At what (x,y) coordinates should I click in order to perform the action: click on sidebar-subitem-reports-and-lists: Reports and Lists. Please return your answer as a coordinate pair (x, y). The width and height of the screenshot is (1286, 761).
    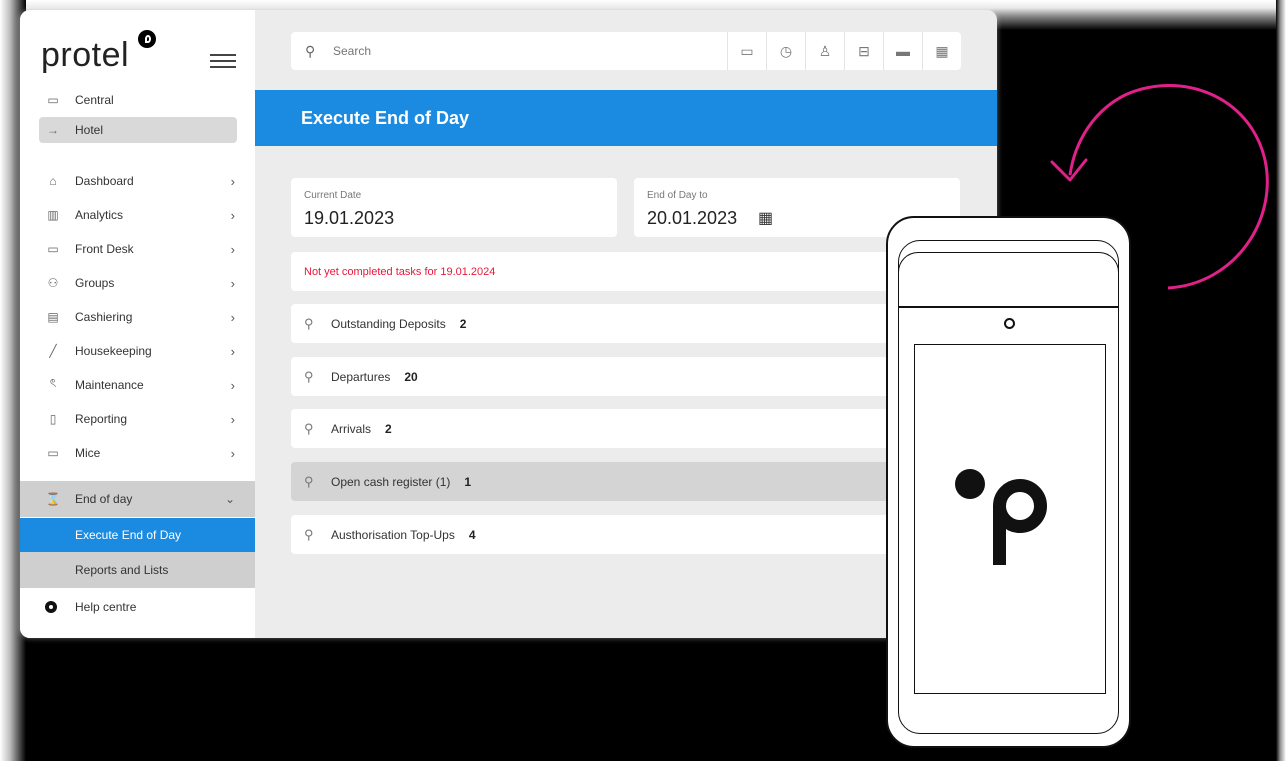
    Looking at the image, I should click on (137, 570).